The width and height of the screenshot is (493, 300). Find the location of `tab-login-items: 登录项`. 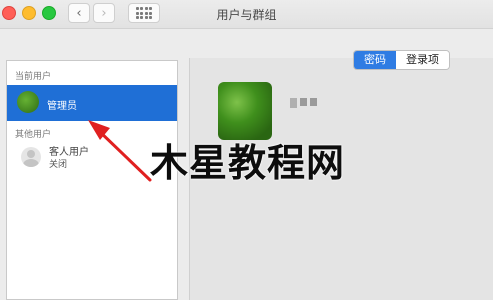

tab-login-items: 登录项 is located at coordinates (422, 60).